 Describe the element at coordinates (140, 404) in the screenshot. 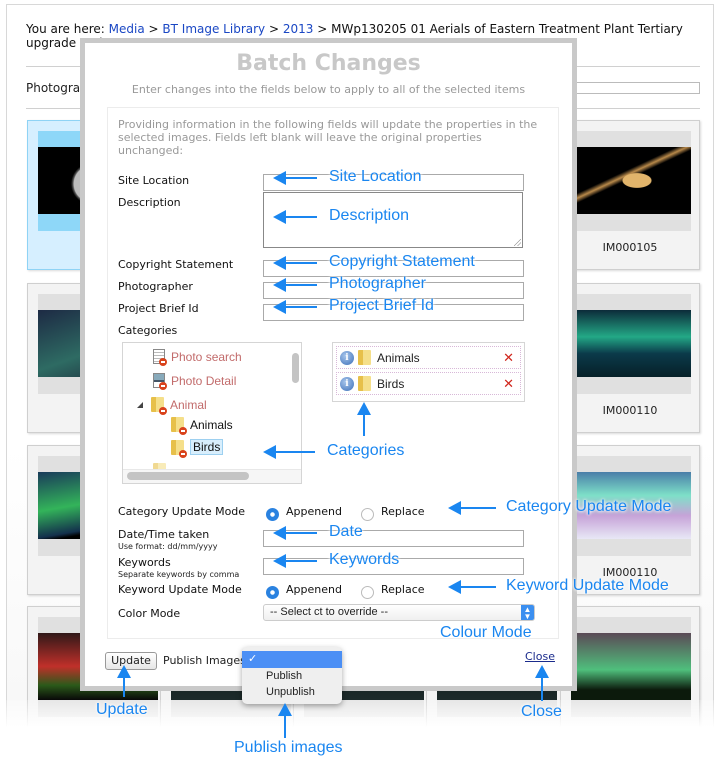

I see `expand-triangle-icon` at that location.